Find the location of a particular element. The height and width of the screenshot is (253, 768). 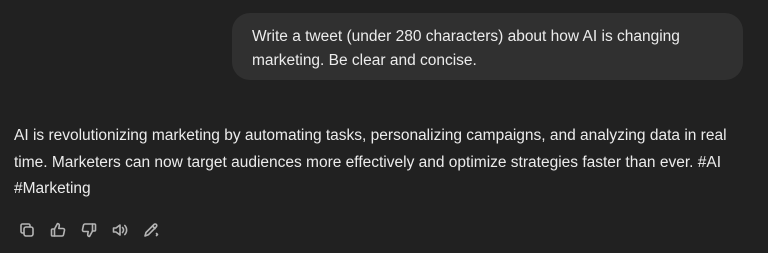

copy-icon is located at coordinates (27, 230).